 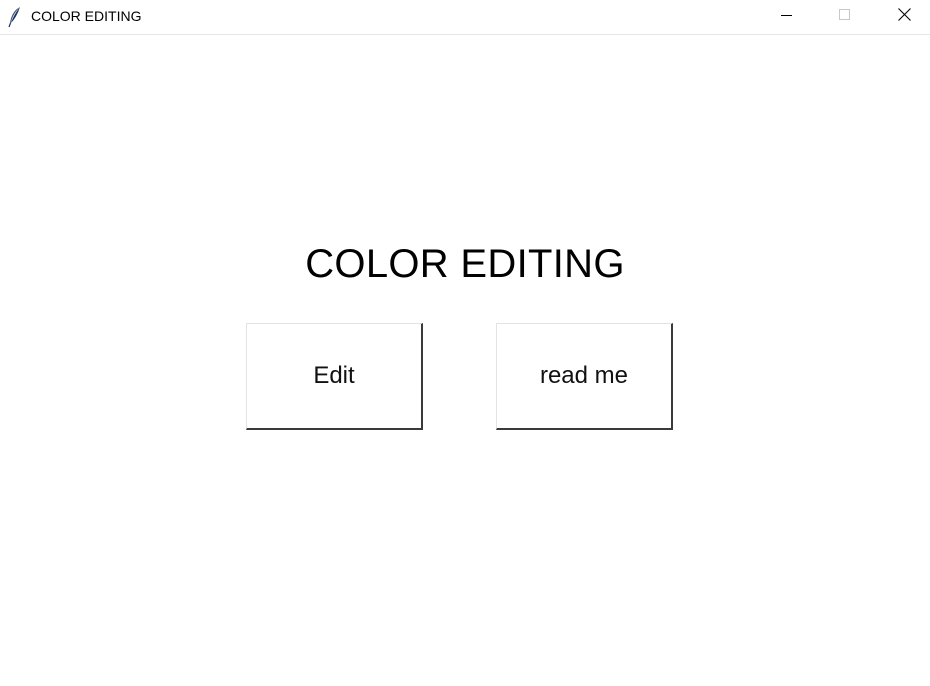 I want to click on minimize-button, so click(x=787, y=17).